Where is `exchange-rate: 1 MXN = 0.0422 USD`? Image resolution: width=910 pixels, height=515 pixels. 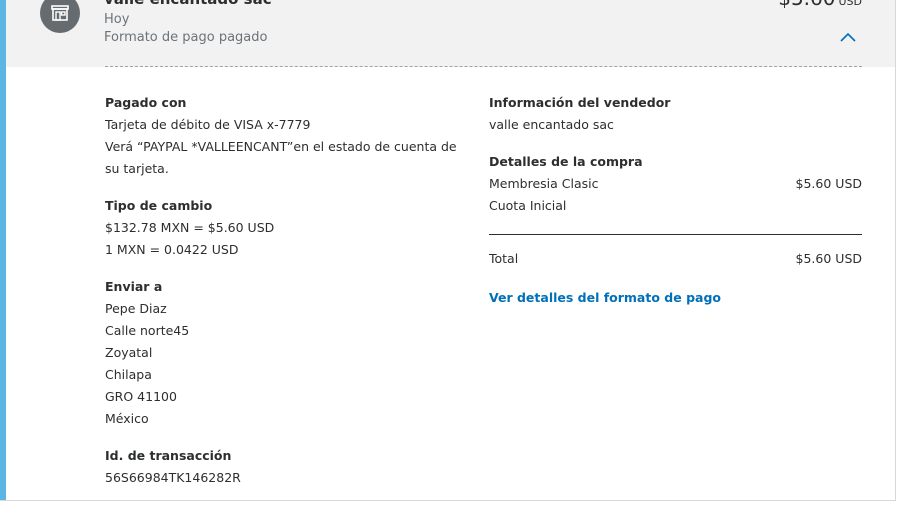 exchange-rate: 1 MXN = 0.0422 USD is located at coordinates (172, 249).